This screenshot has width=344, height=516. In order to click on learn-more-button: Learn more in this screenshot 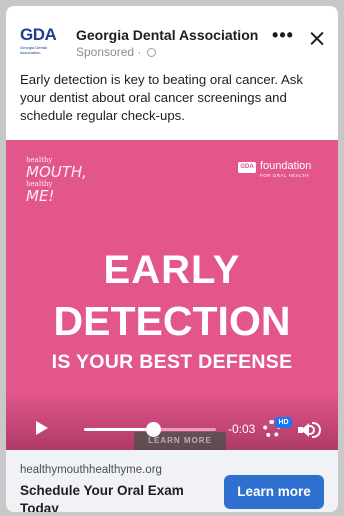, I will do `click(274, 492)`.